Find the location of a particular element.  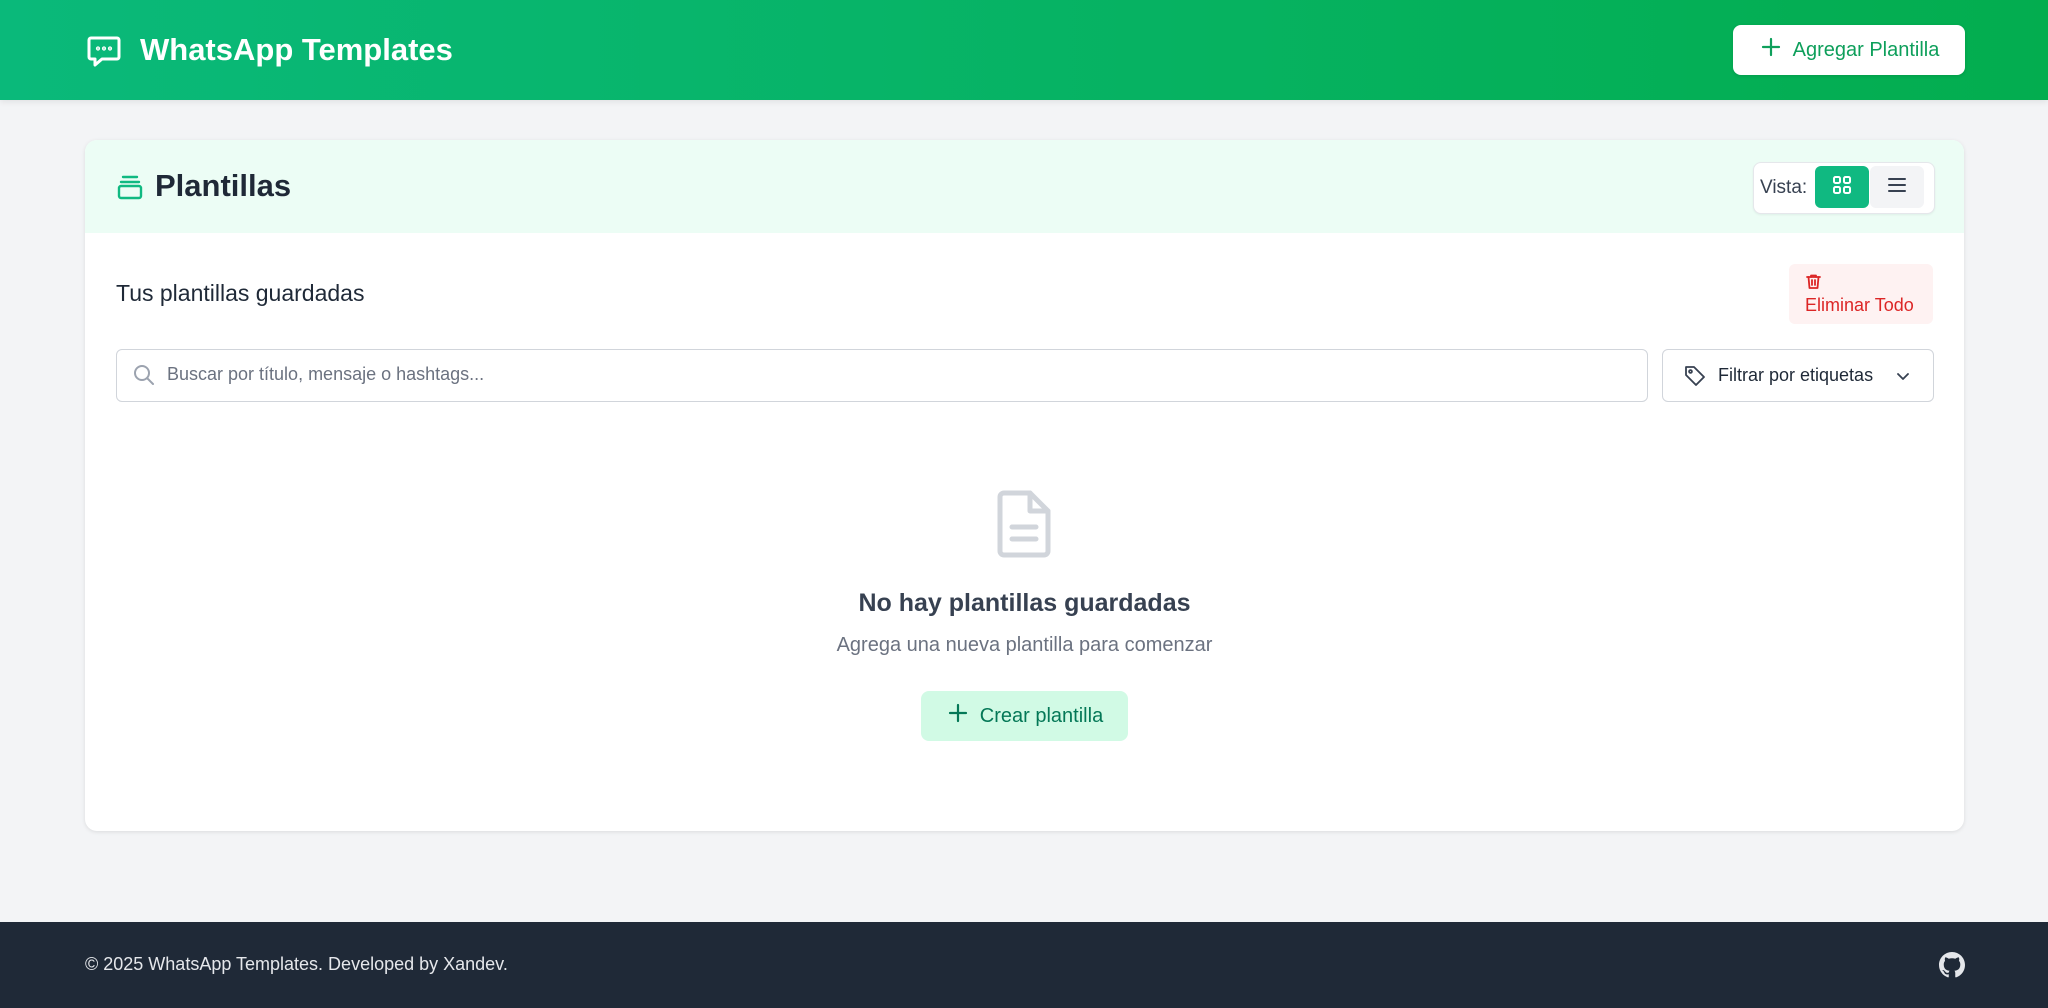

create-template-button: Crear plantilla is located at coordinates (1024, 716).